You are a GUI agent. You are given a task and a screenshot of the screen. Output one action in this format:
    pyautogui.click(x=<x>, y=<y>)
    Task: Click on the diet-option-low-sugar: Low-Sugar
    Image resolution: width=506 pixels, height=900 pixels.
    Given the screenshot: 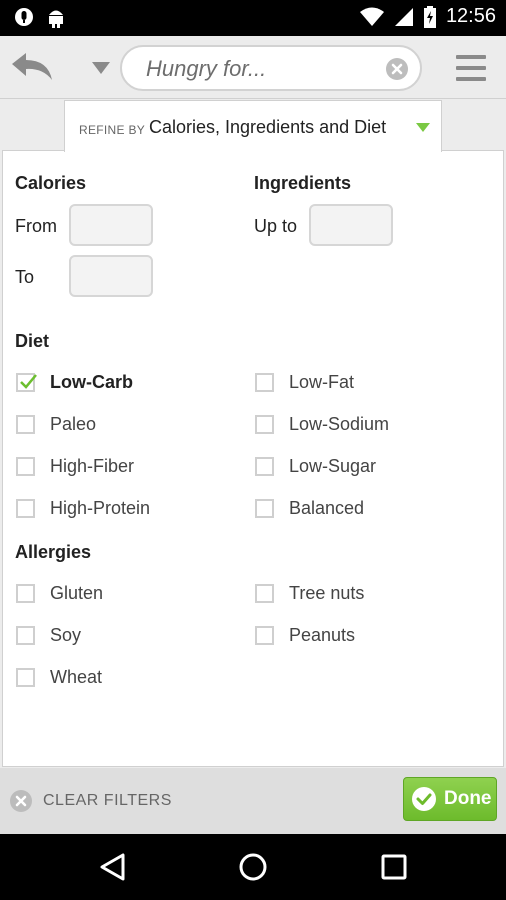 What is the action you would take?
    pyautogui.click(x=315, y=466)
    